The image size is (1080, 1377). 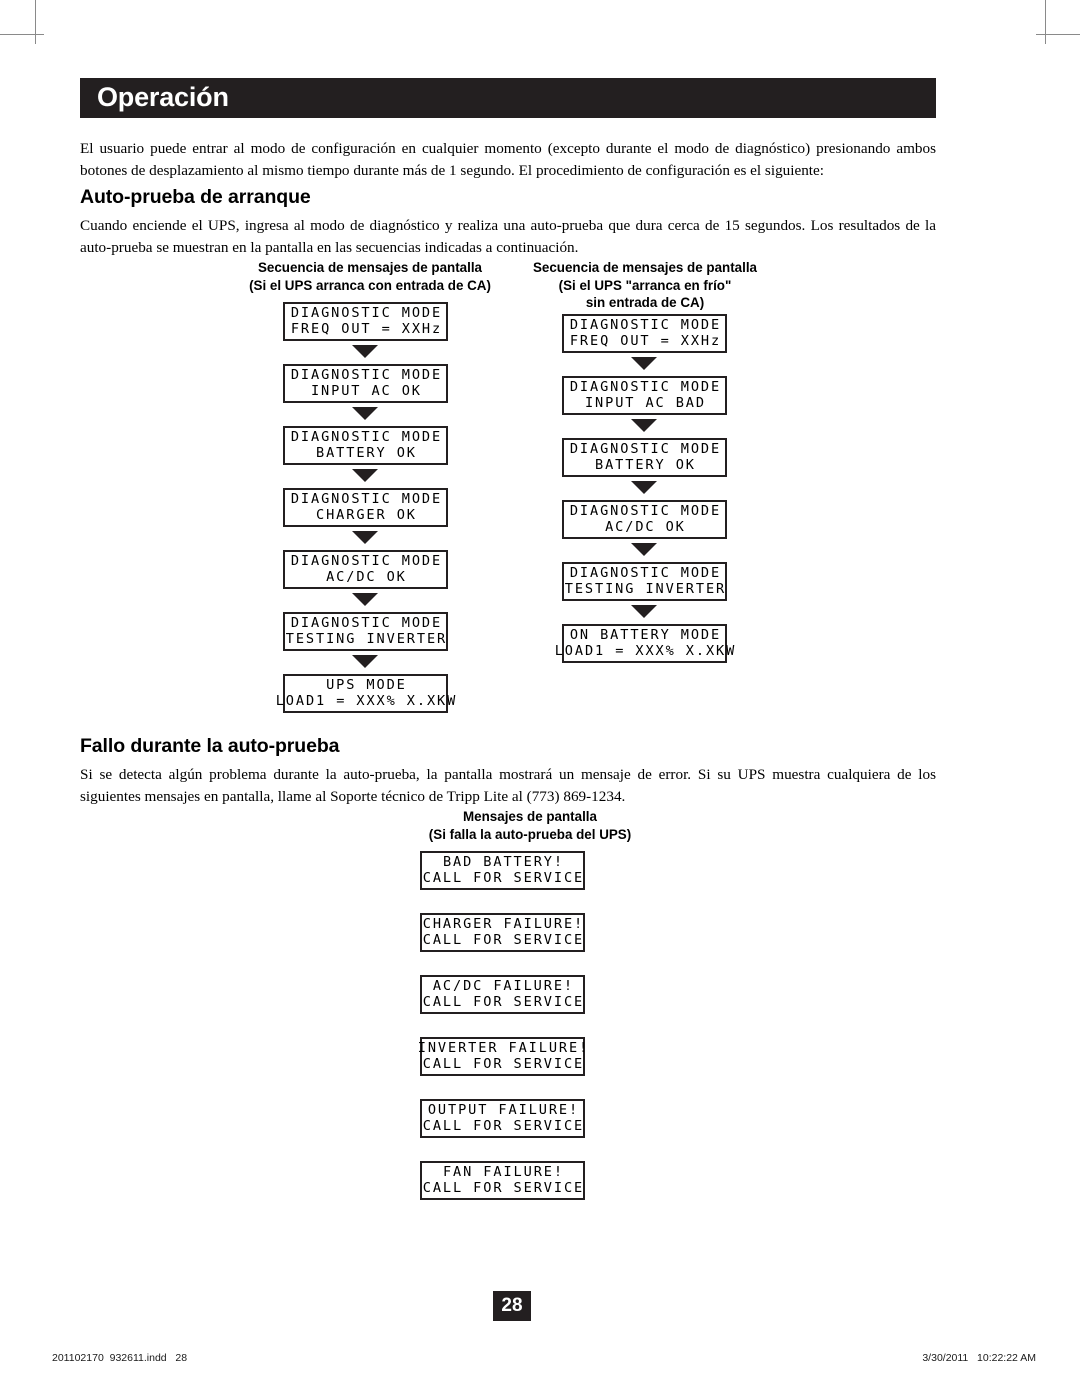 I want to click on flow-left-box-4: DIAGNOSTIC MODE CHARGER OK, so click(x=365, y=507).